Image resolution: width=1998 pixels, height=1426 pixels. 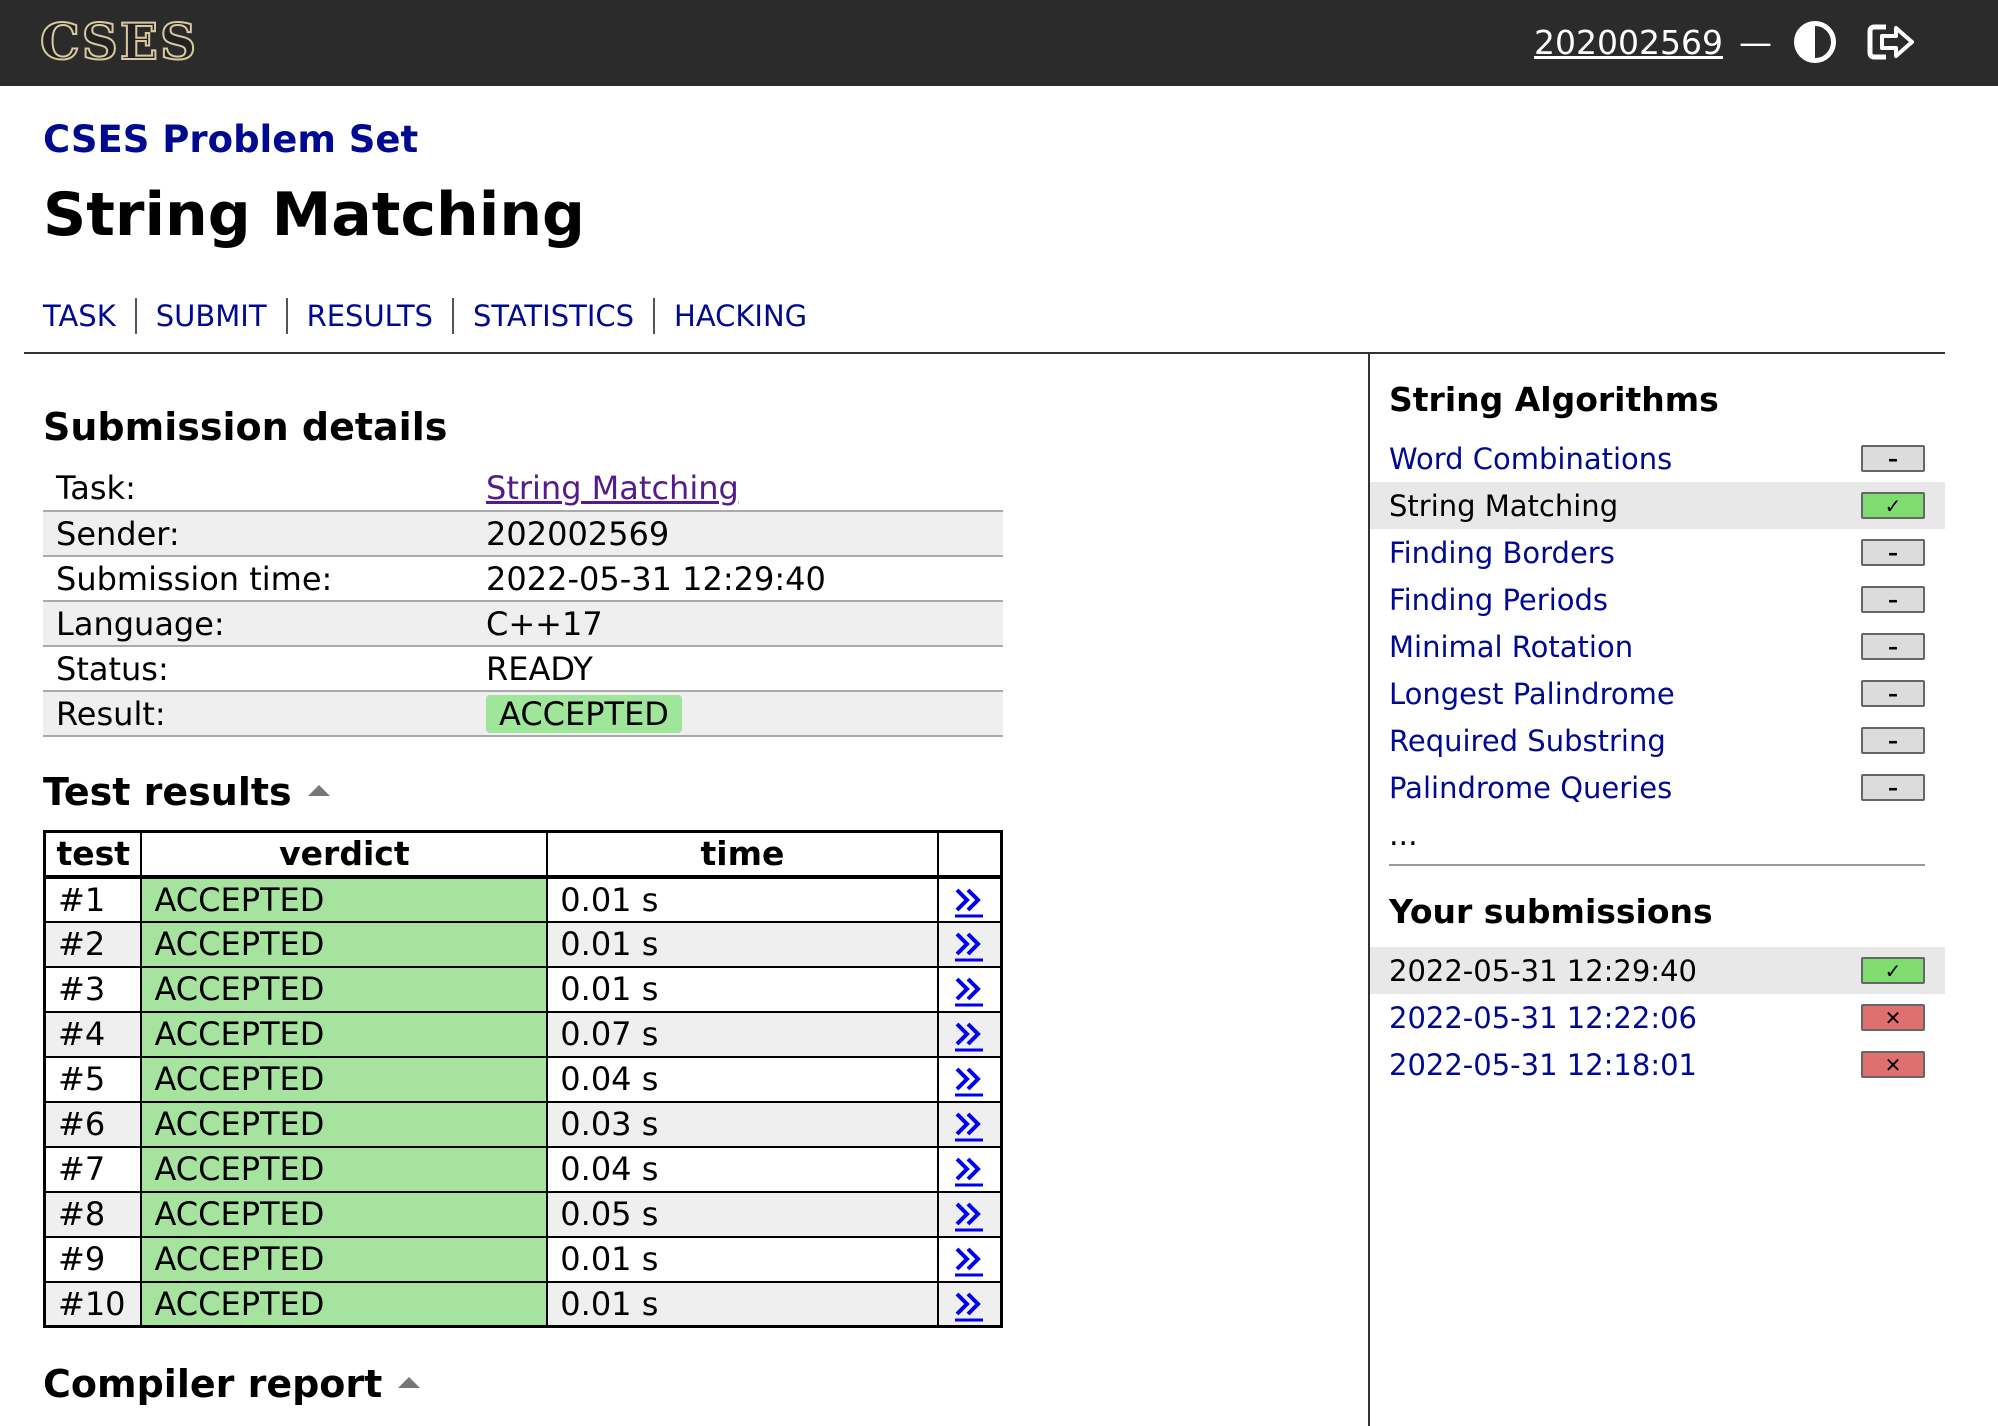 I want to click on test-number: #7, so click(x=93, y=1169).